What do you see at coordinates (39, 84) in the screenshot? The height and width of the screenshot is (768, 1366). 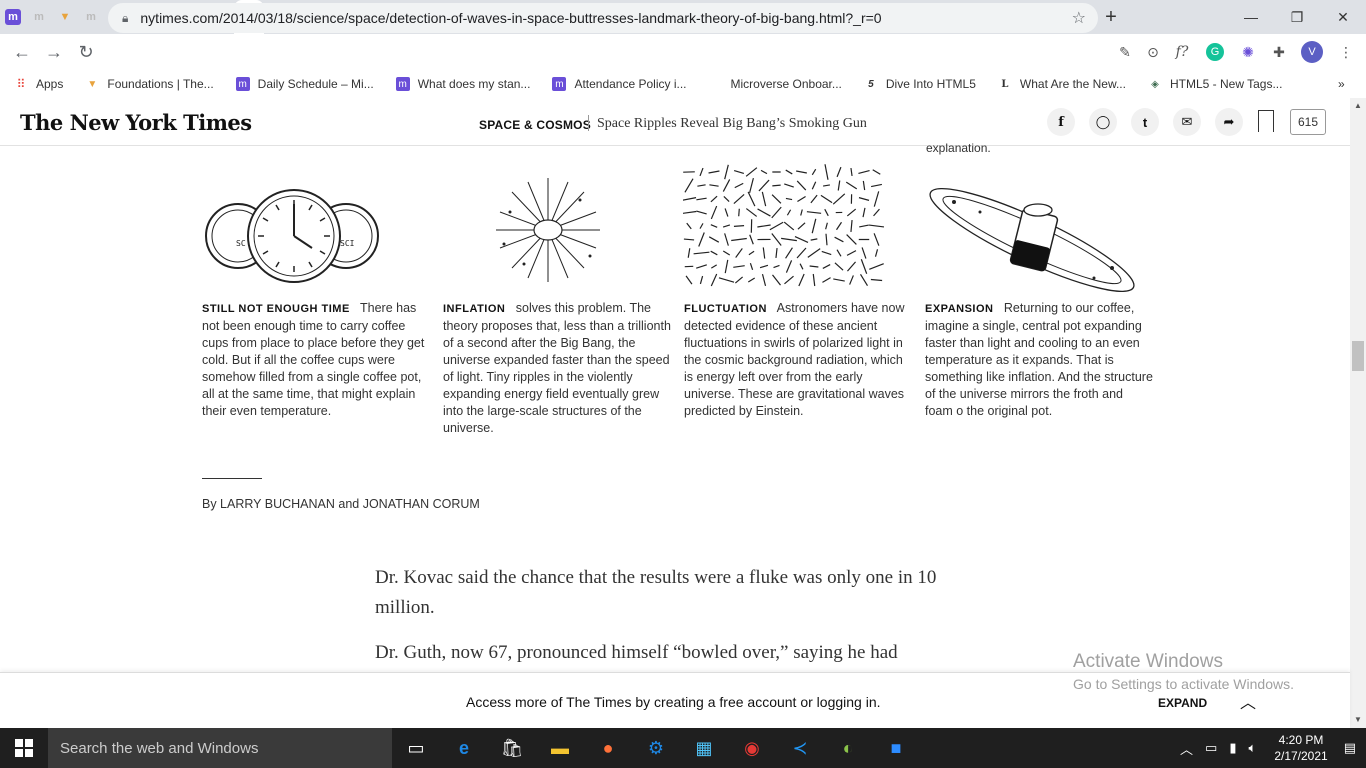 I see `bookmark-apps: ⠿ Apps` at bounding box center [39, 84].